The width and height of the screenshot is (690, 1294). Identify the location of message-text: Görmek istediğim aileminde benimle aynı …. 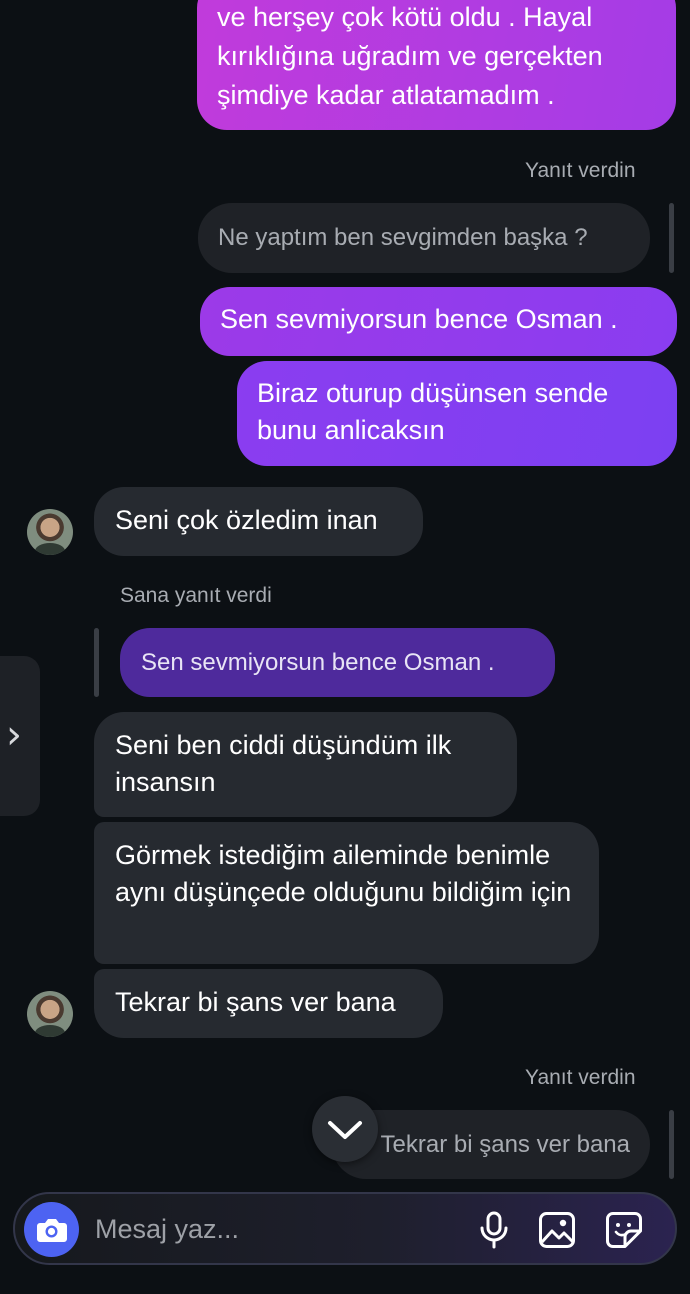
(343, 873).